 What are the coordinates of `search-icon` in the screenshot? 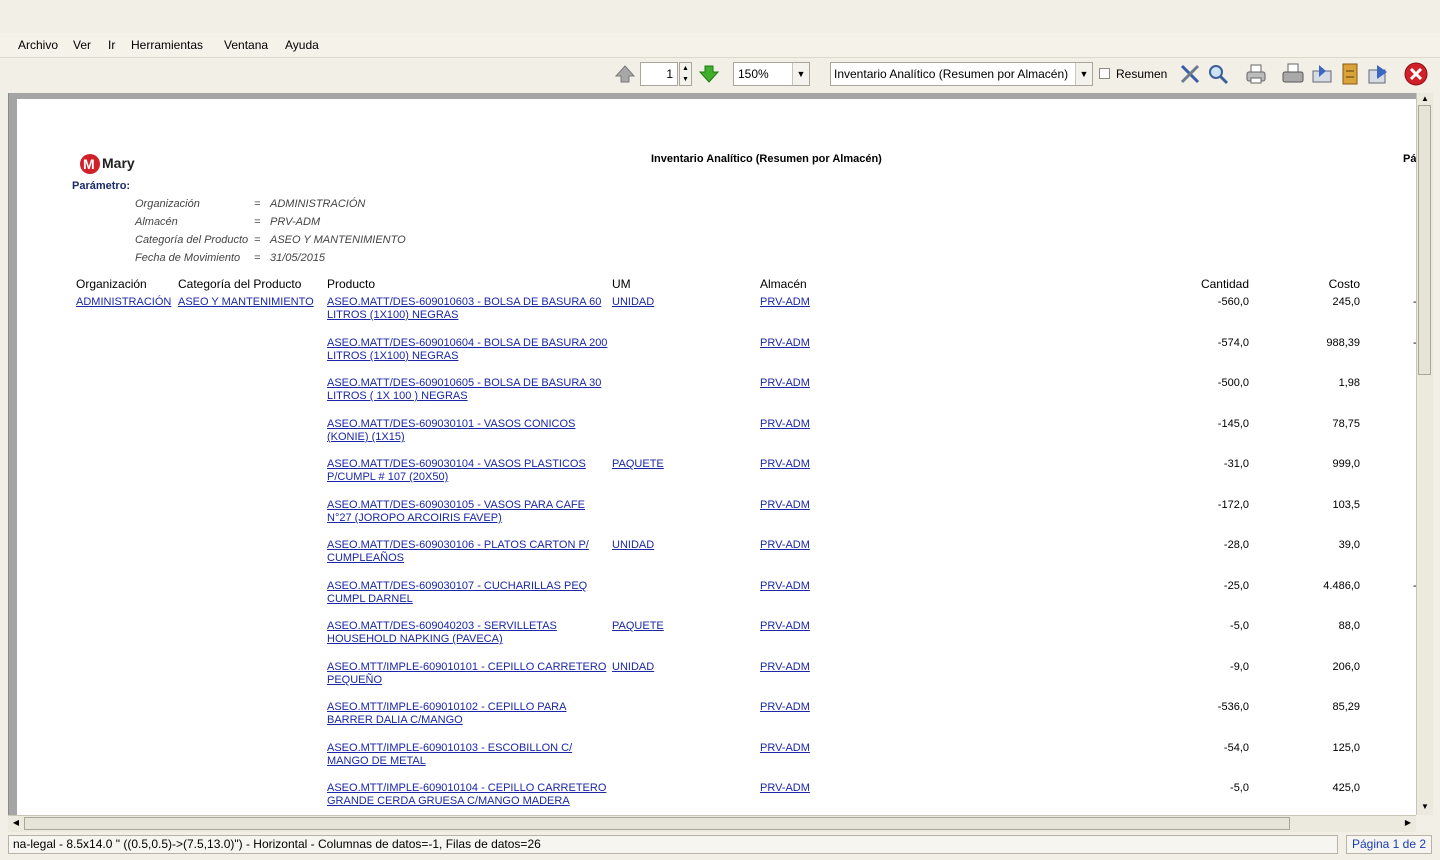 It's located at (1219, 75).